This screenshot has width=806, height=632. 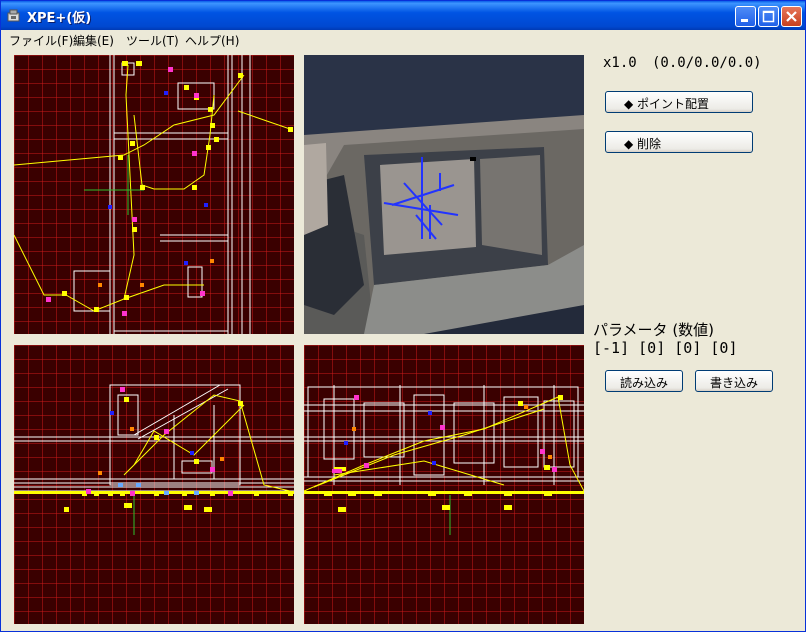 What do you see at coordinates (152, 40) in the screenshot?
I see `menu-tools: ツール(T)` at bounding box center [152, 40].